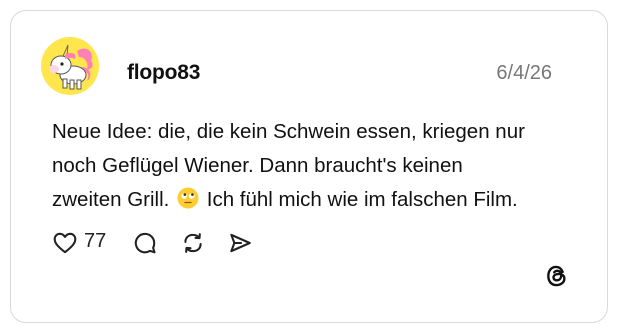 This screenshot has height=335, width=620. Describe the element at coordinates (111, 199) in the screenshot. I see `post-text-segment: zweiten Grill.` at that location.